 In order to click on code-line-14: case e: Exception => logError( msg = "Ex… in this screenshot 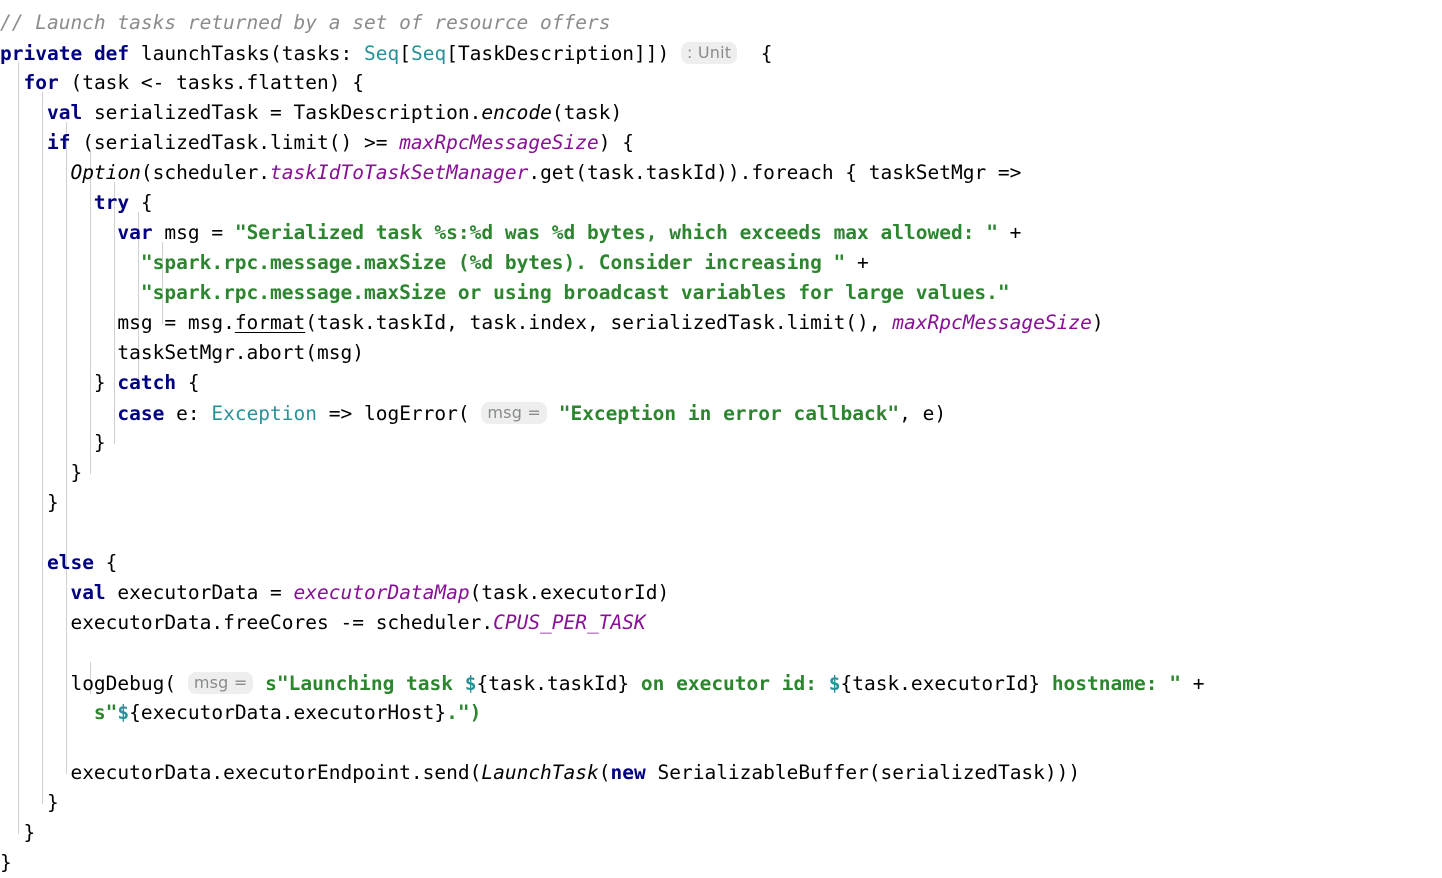, I will do `click(721, 413)`.